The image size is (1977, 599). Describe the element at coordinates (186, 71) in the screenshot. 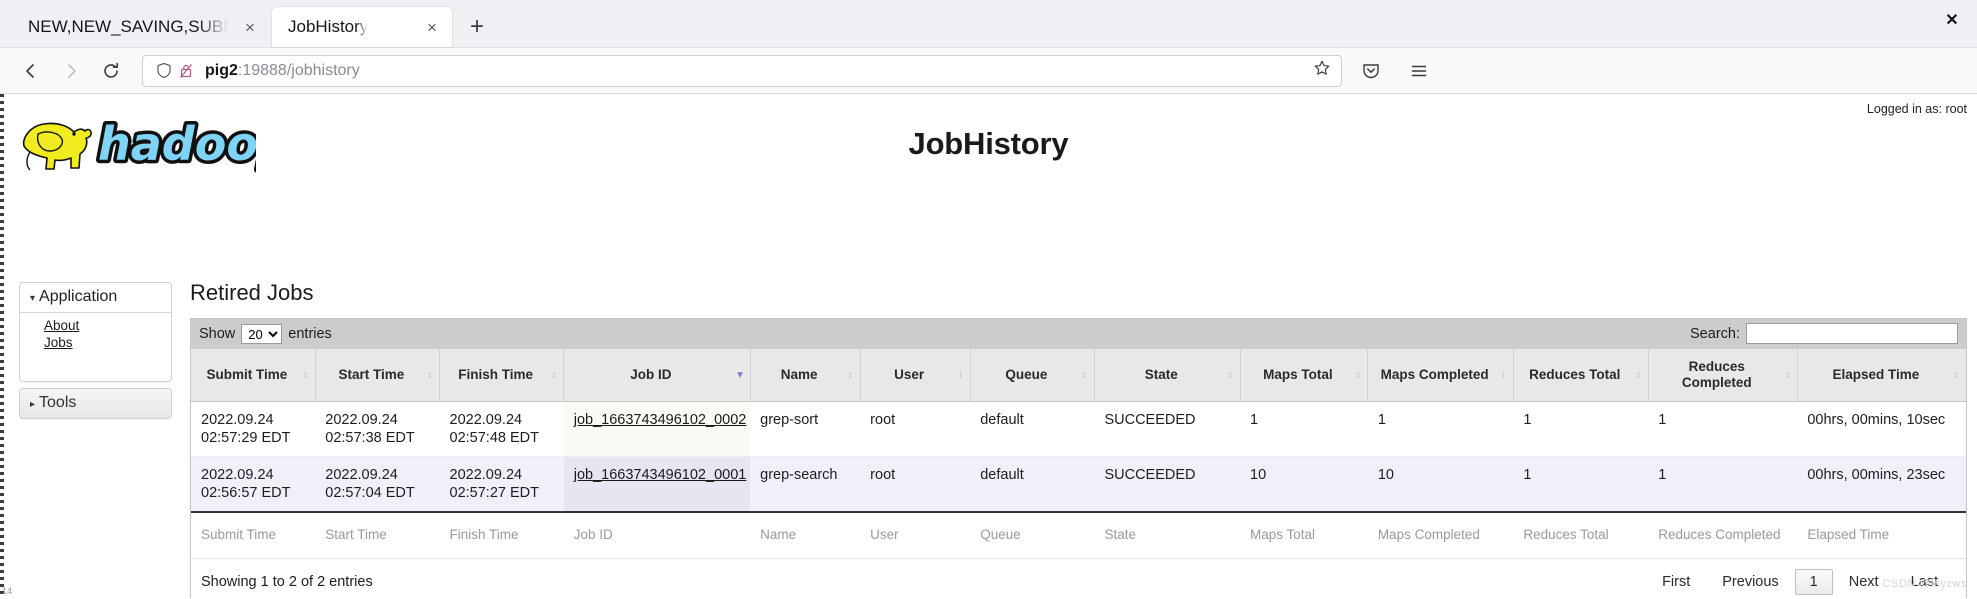

I see `lock-broken-icon` at that location.